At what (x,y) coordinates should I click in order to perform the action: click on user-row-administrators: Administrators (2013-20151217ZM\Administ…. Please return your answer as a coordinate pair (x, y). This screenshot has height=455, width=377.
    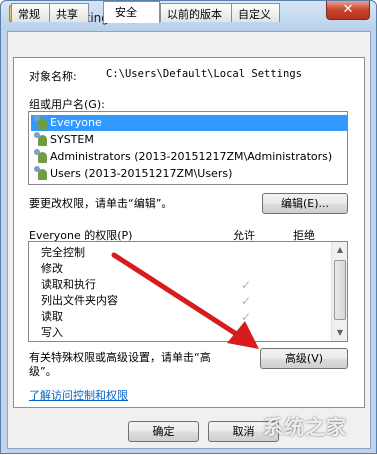
    Looking at the image, I should click on (181, 157).